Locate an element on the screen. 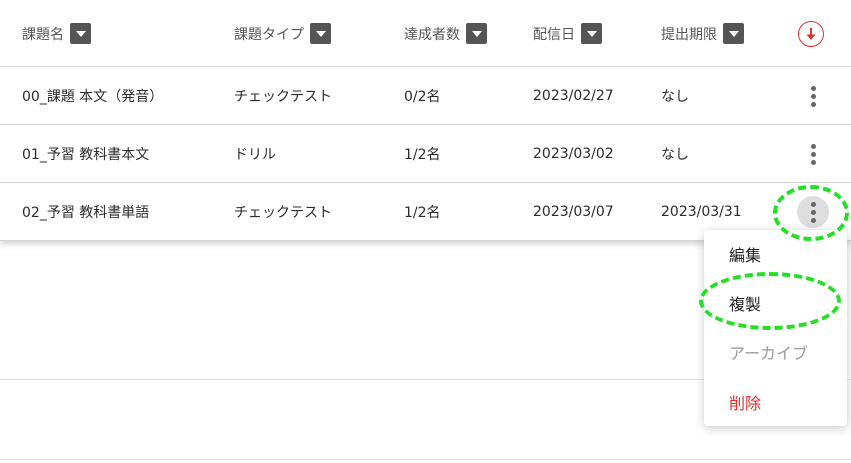 The image size is (851, 463). filter-dropdown-deadline is located at coordinates (733, 33).